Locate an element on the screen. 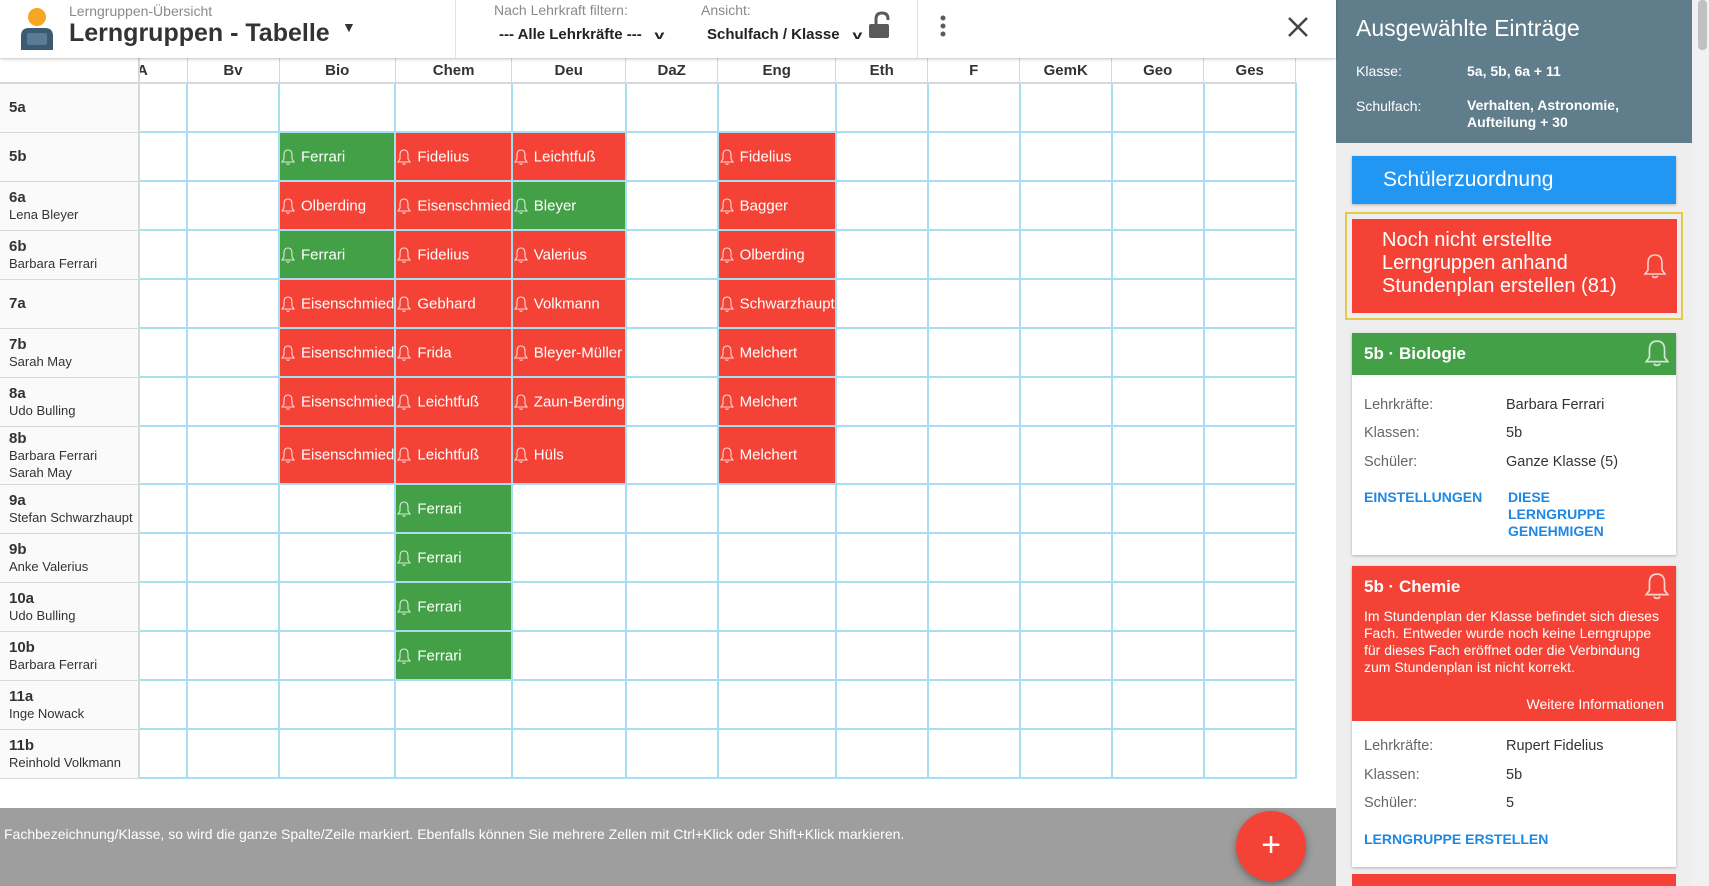 The width and height of the screenshot is (1709, 886). row-header-10b: 10b Barbara Ferrari is located at coordinates (70, 656).